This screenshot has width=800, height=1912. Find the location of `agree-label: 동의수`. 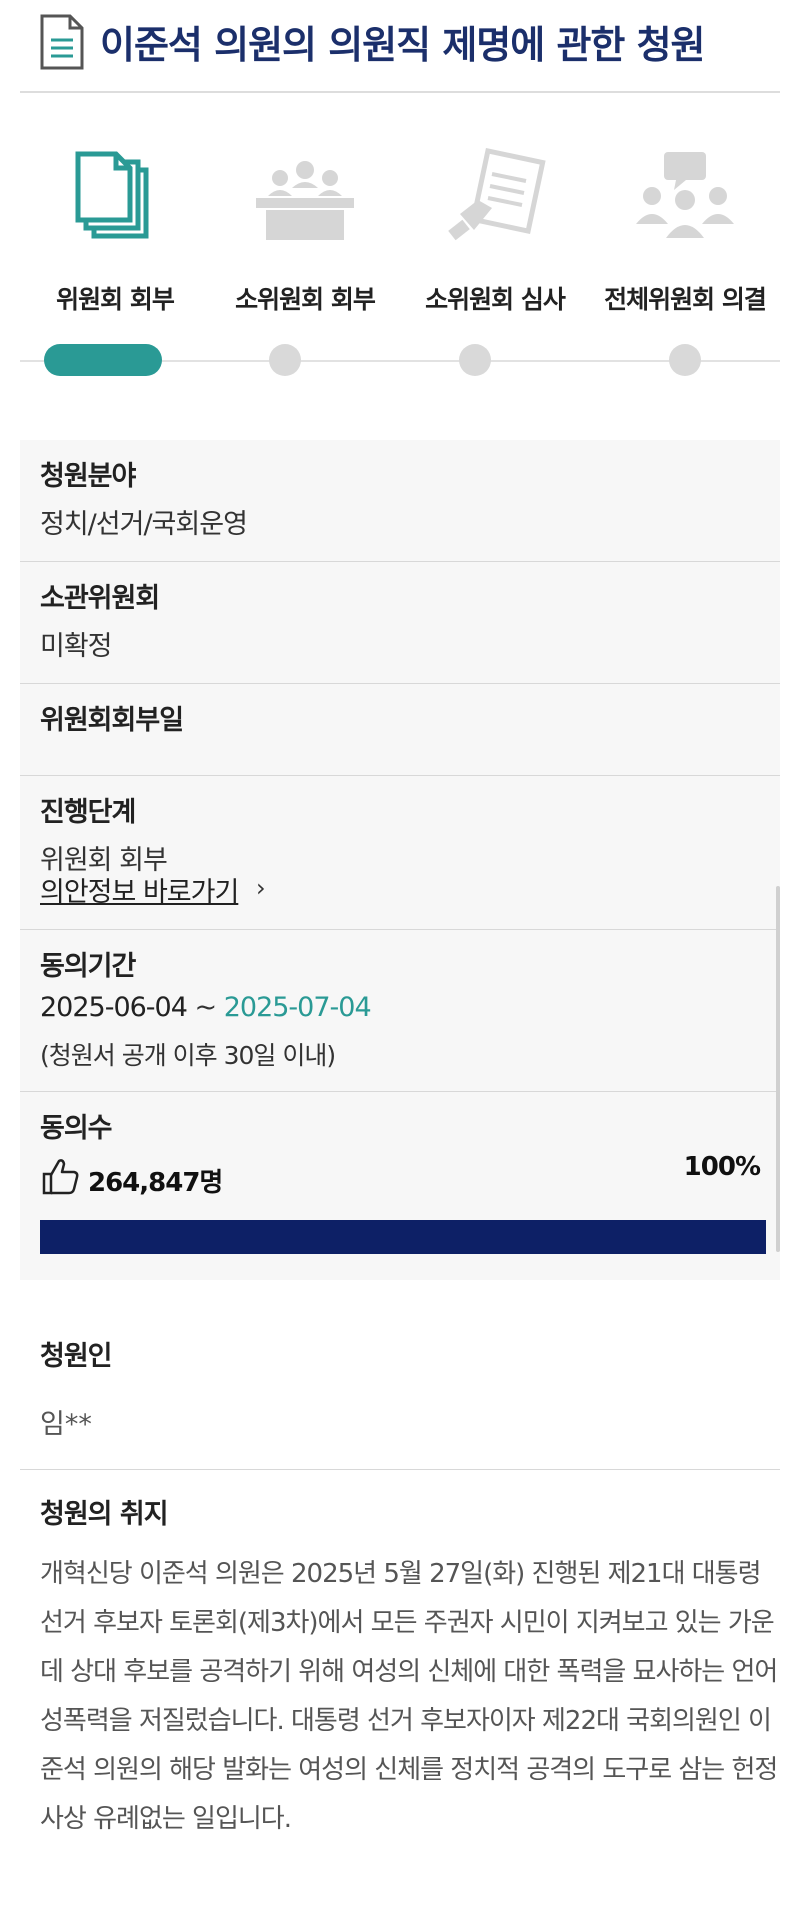

agree-label: 동의수 is located at coordinates (76, 1128).